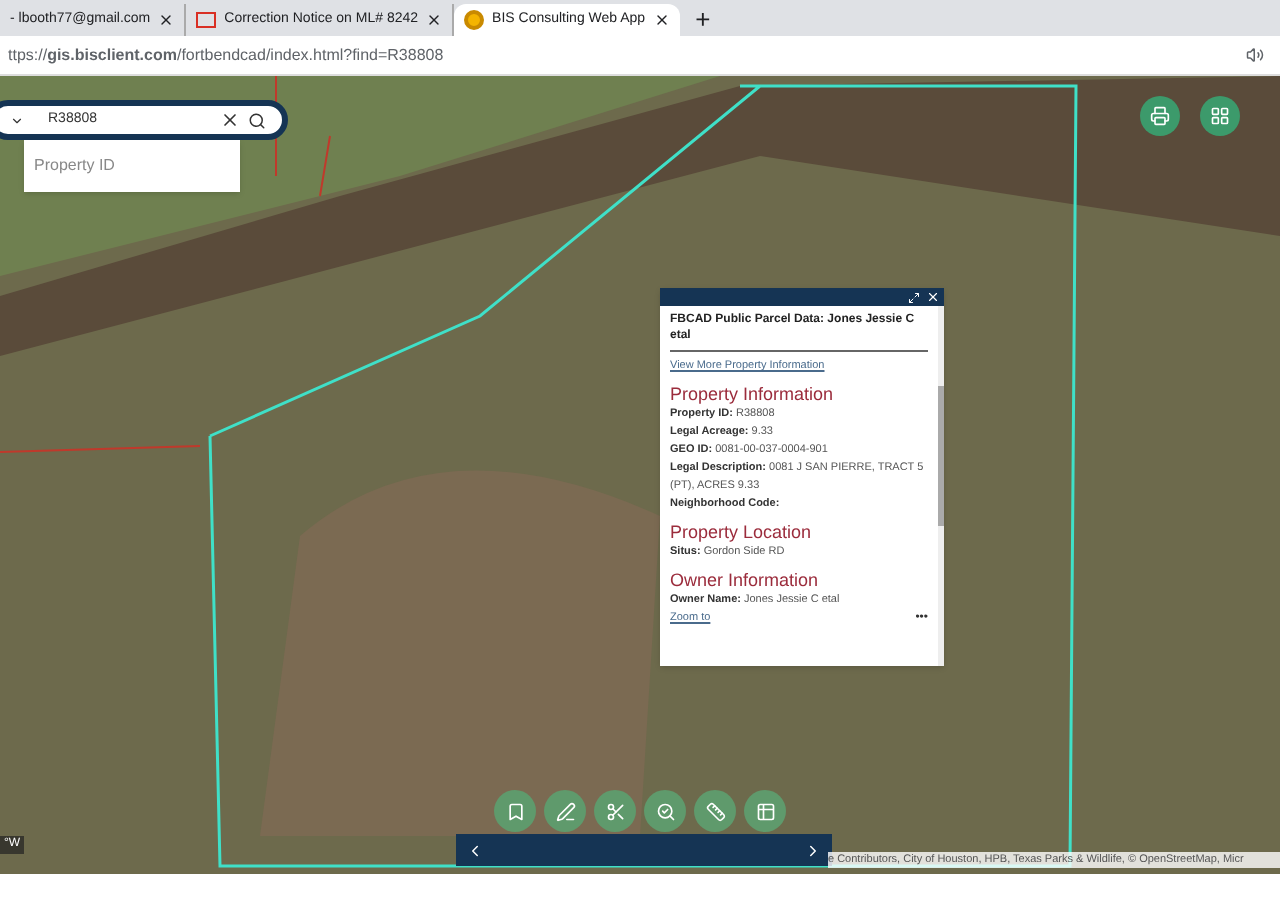 The height and width of the screenshot is (920, 1280). Describe the element at coordinates (703, 19) in the screenshot. I see `new-tab-button: +` at that location.